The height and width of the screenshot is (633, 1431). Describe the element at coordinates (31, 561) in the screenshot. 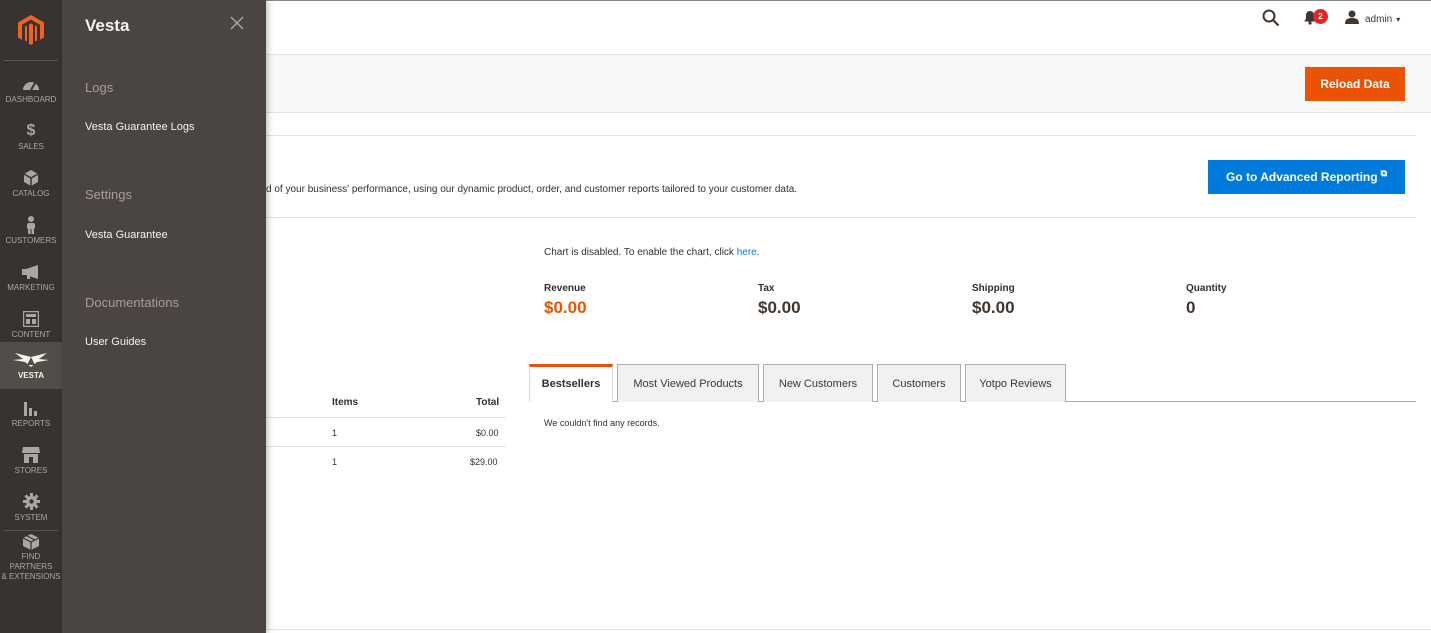

I see `menu-item-label: FIND PARTNERS` at that location.